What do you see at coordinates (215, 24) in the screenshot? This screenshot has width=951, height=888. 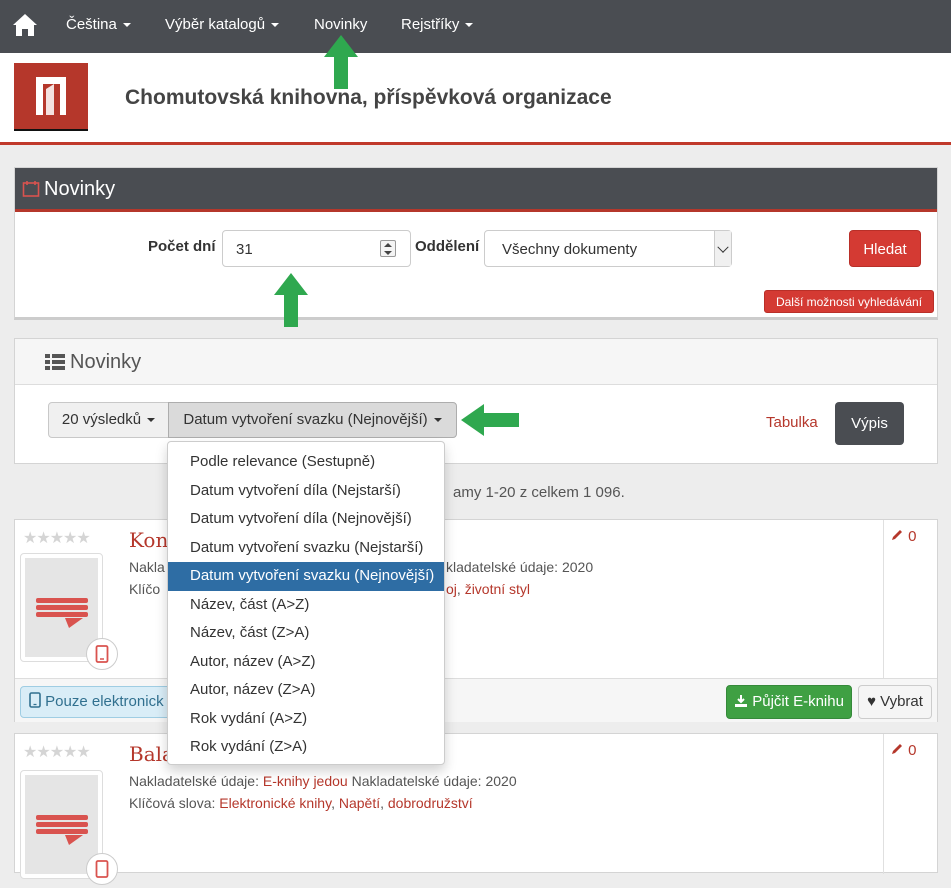 I see `nav-catalog-label: Výběr katalogů` at bounding box center [215, 24].